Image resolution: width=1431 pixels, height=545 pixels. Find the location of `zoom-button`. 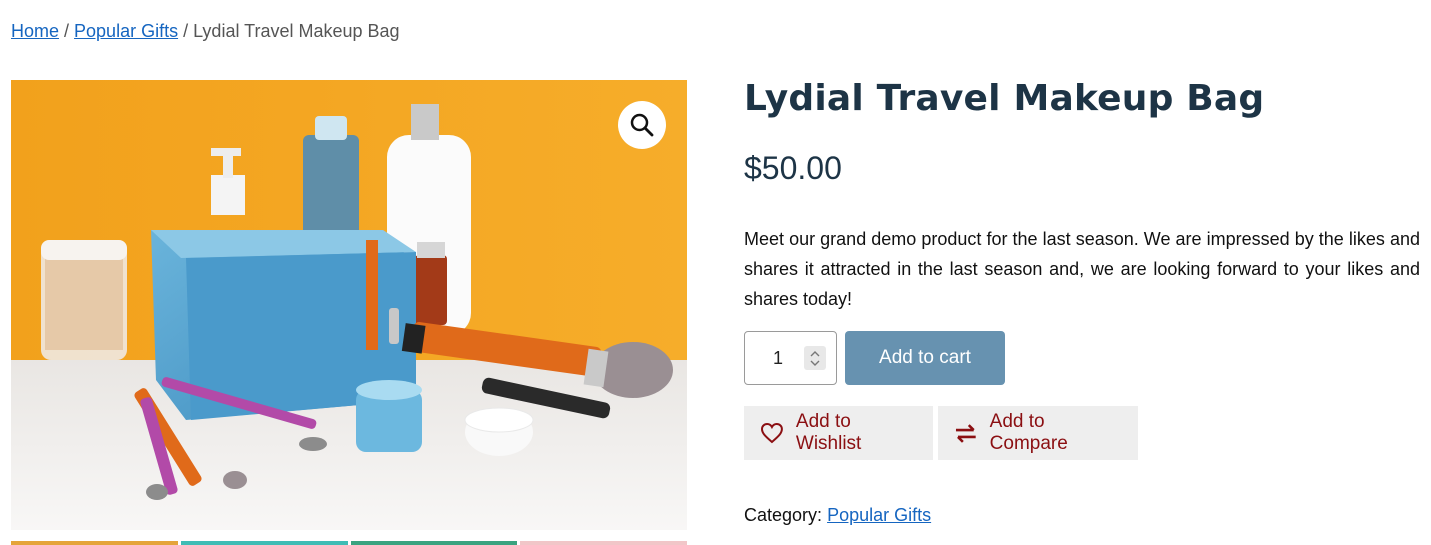

zoom-button is located at coordinates (642, 125).